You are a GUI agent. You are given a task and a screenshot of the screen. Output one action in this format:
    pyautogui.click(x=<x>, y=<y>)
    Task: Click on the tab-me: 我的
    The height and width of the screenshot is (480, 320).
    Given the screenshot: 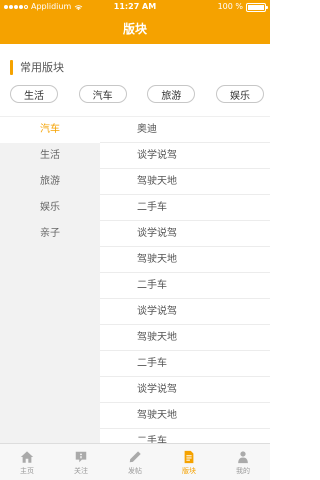 What is the action you would take?
    pyautogui.click(x=243, y=462)
    